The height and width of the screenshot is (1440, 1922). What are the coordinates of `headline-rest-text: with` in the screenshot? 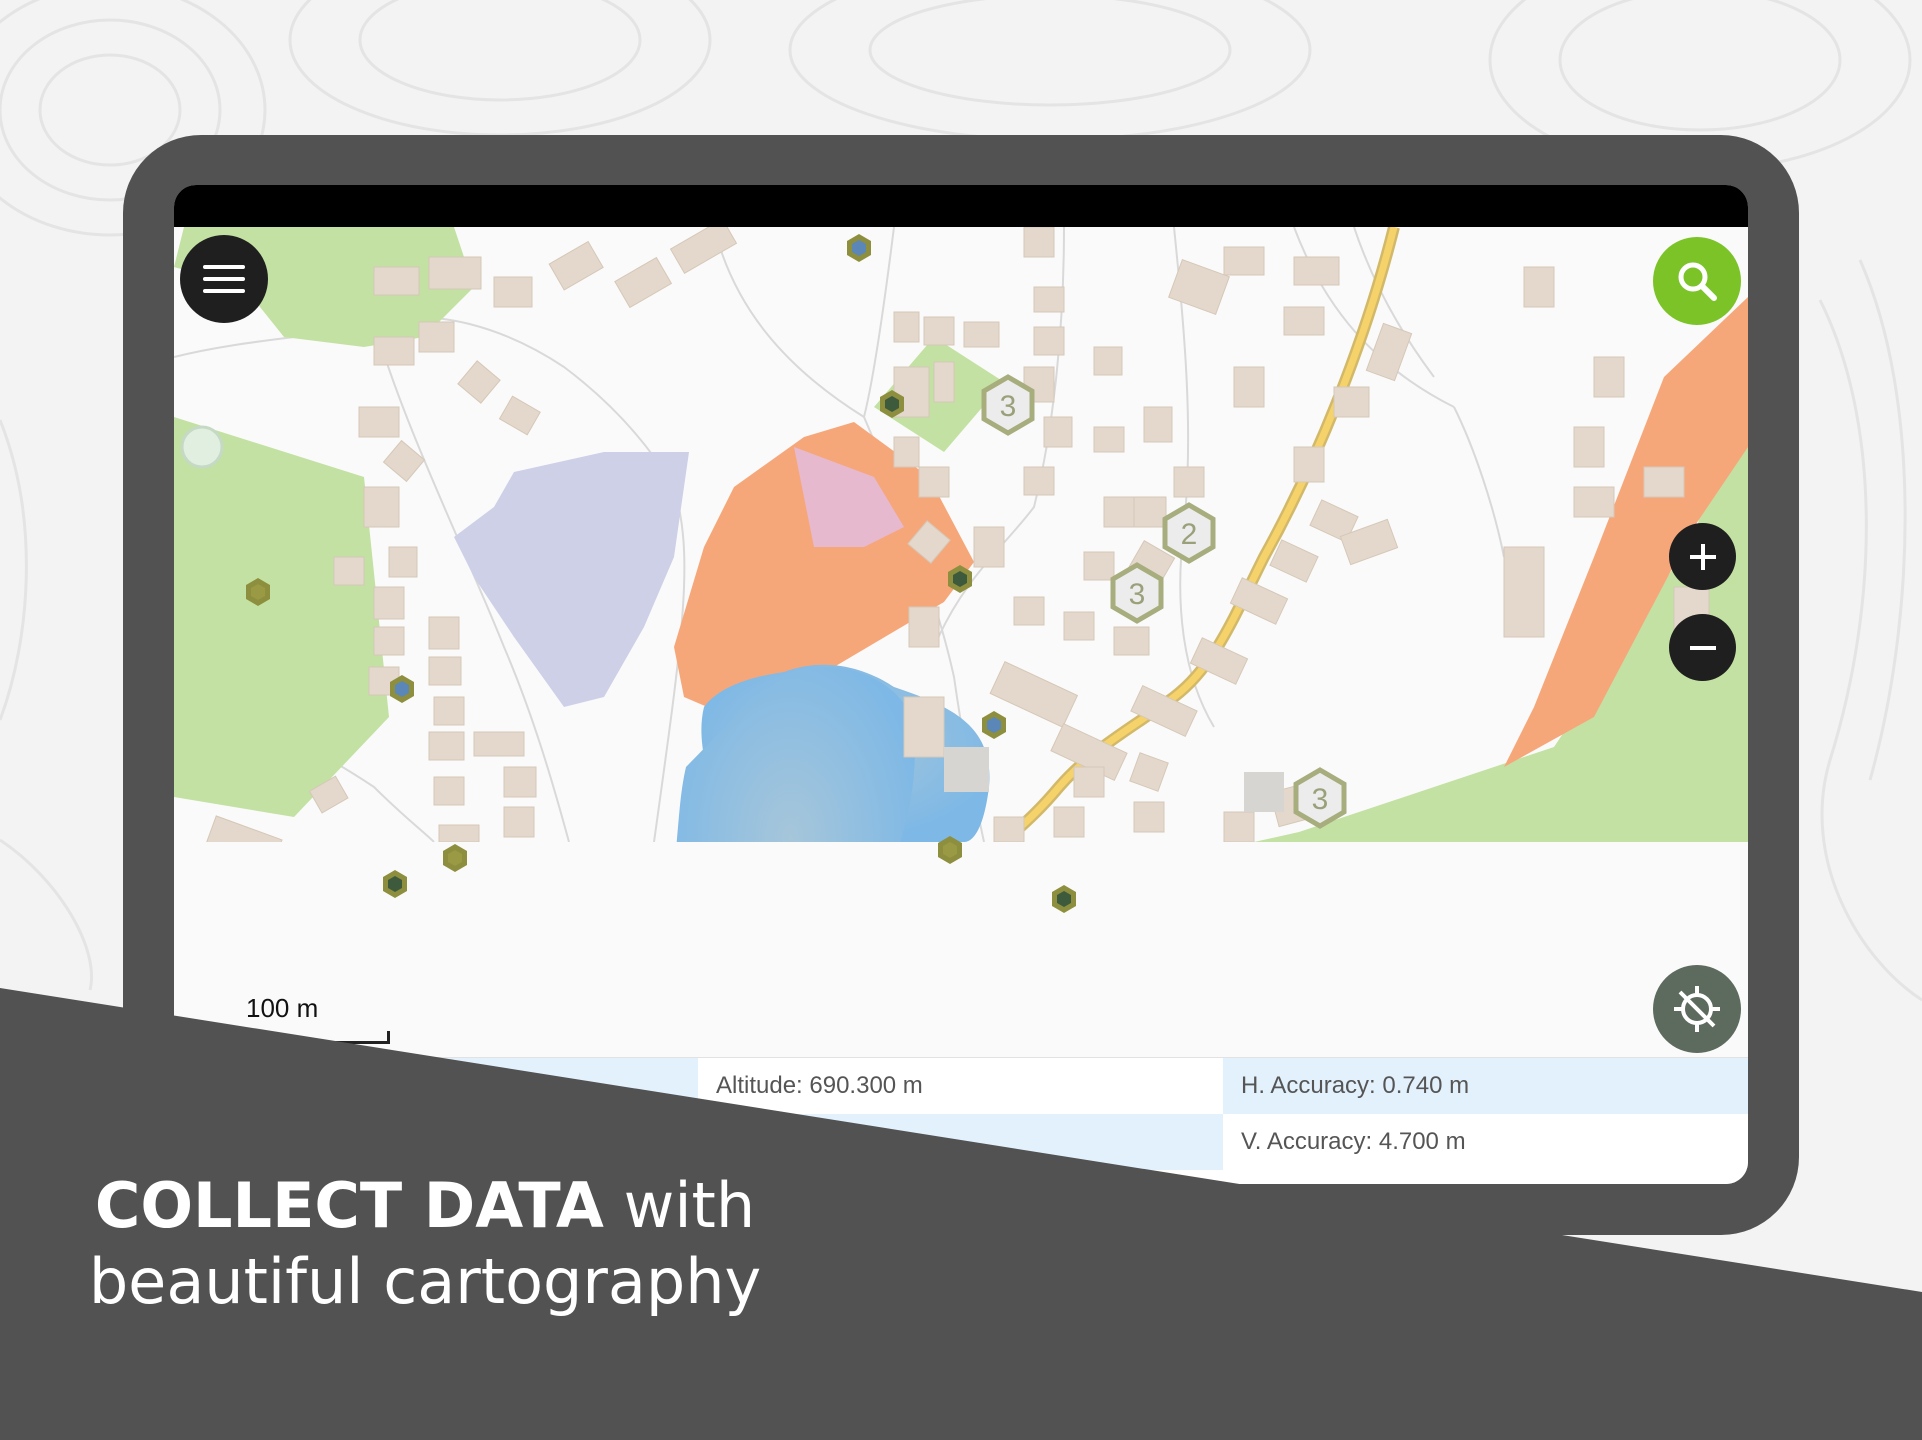 It's located at (679, 1205).